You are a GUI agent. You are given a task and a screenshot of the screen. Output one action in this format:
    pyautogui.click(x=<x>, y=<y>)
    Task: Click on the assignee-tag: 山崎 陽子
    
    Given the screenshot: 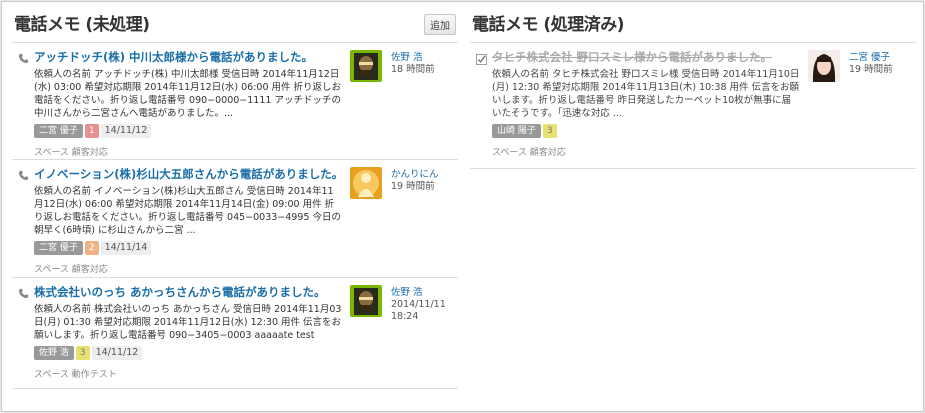 What is the action you would take?
    pyautogui.click(x=516, y=131)
    